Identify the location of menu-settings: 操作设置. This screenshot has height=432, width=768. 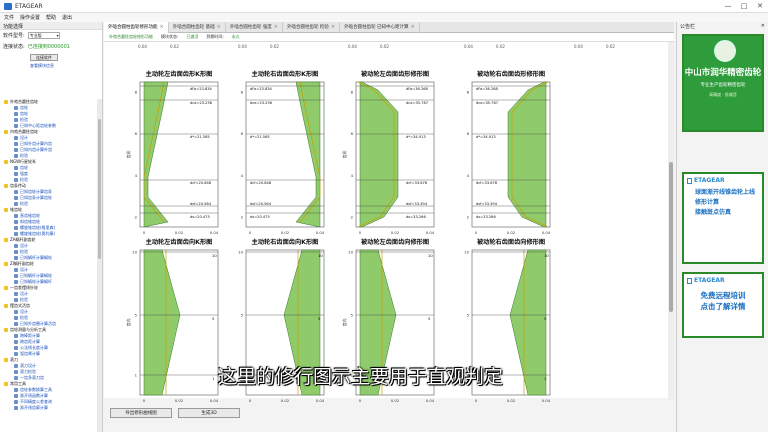
(30, 17).